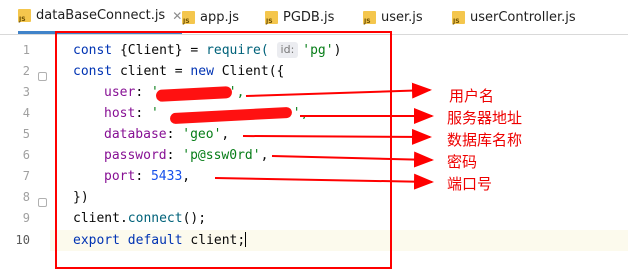 The width and height of the screenshot is (628, 279). What do you see at coordinates (352, 159) in the screenshot?
I see `arrow-password` at bounding box center [352, 159].